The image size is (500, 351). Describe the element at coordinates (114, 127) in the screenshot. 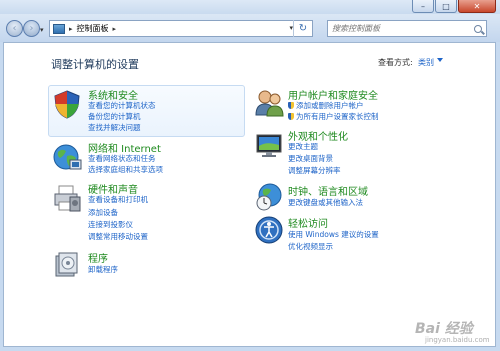

I see `link-troubleshoot: 查找并解决问题` at that location.